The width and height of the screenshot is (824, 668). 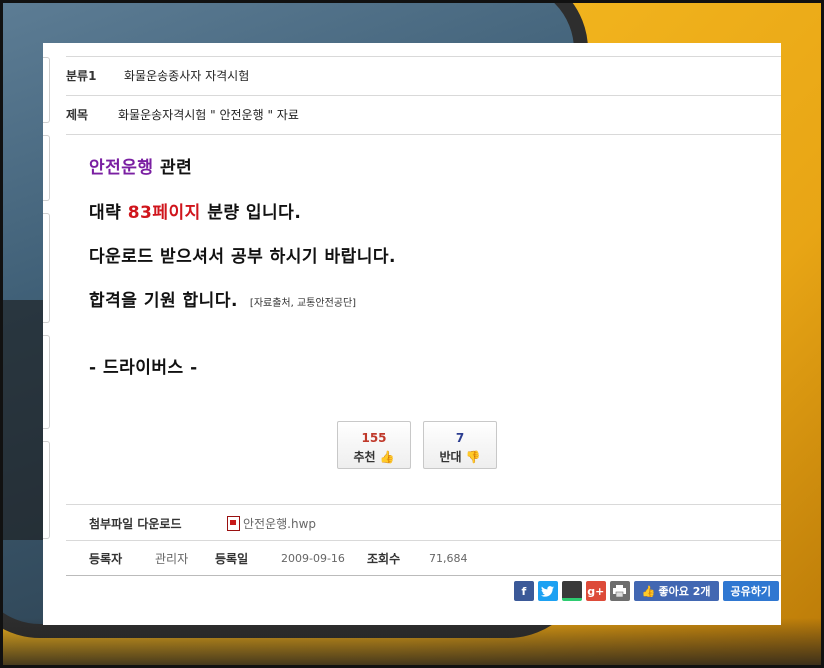 I want to click on thumbs-down-icon: 👎, so click(x=473, y=457).